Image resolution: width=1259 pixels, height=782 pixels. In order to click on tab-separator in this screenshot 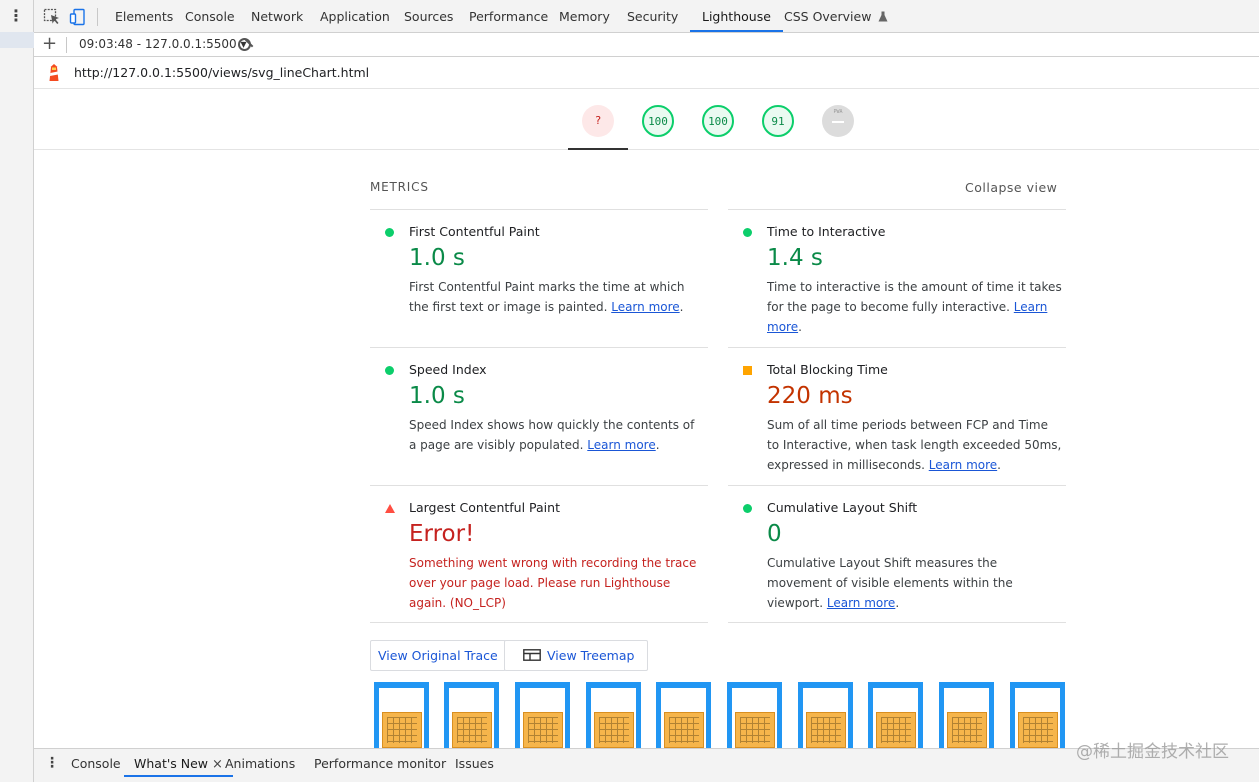, I will do `click(97, 17)`.